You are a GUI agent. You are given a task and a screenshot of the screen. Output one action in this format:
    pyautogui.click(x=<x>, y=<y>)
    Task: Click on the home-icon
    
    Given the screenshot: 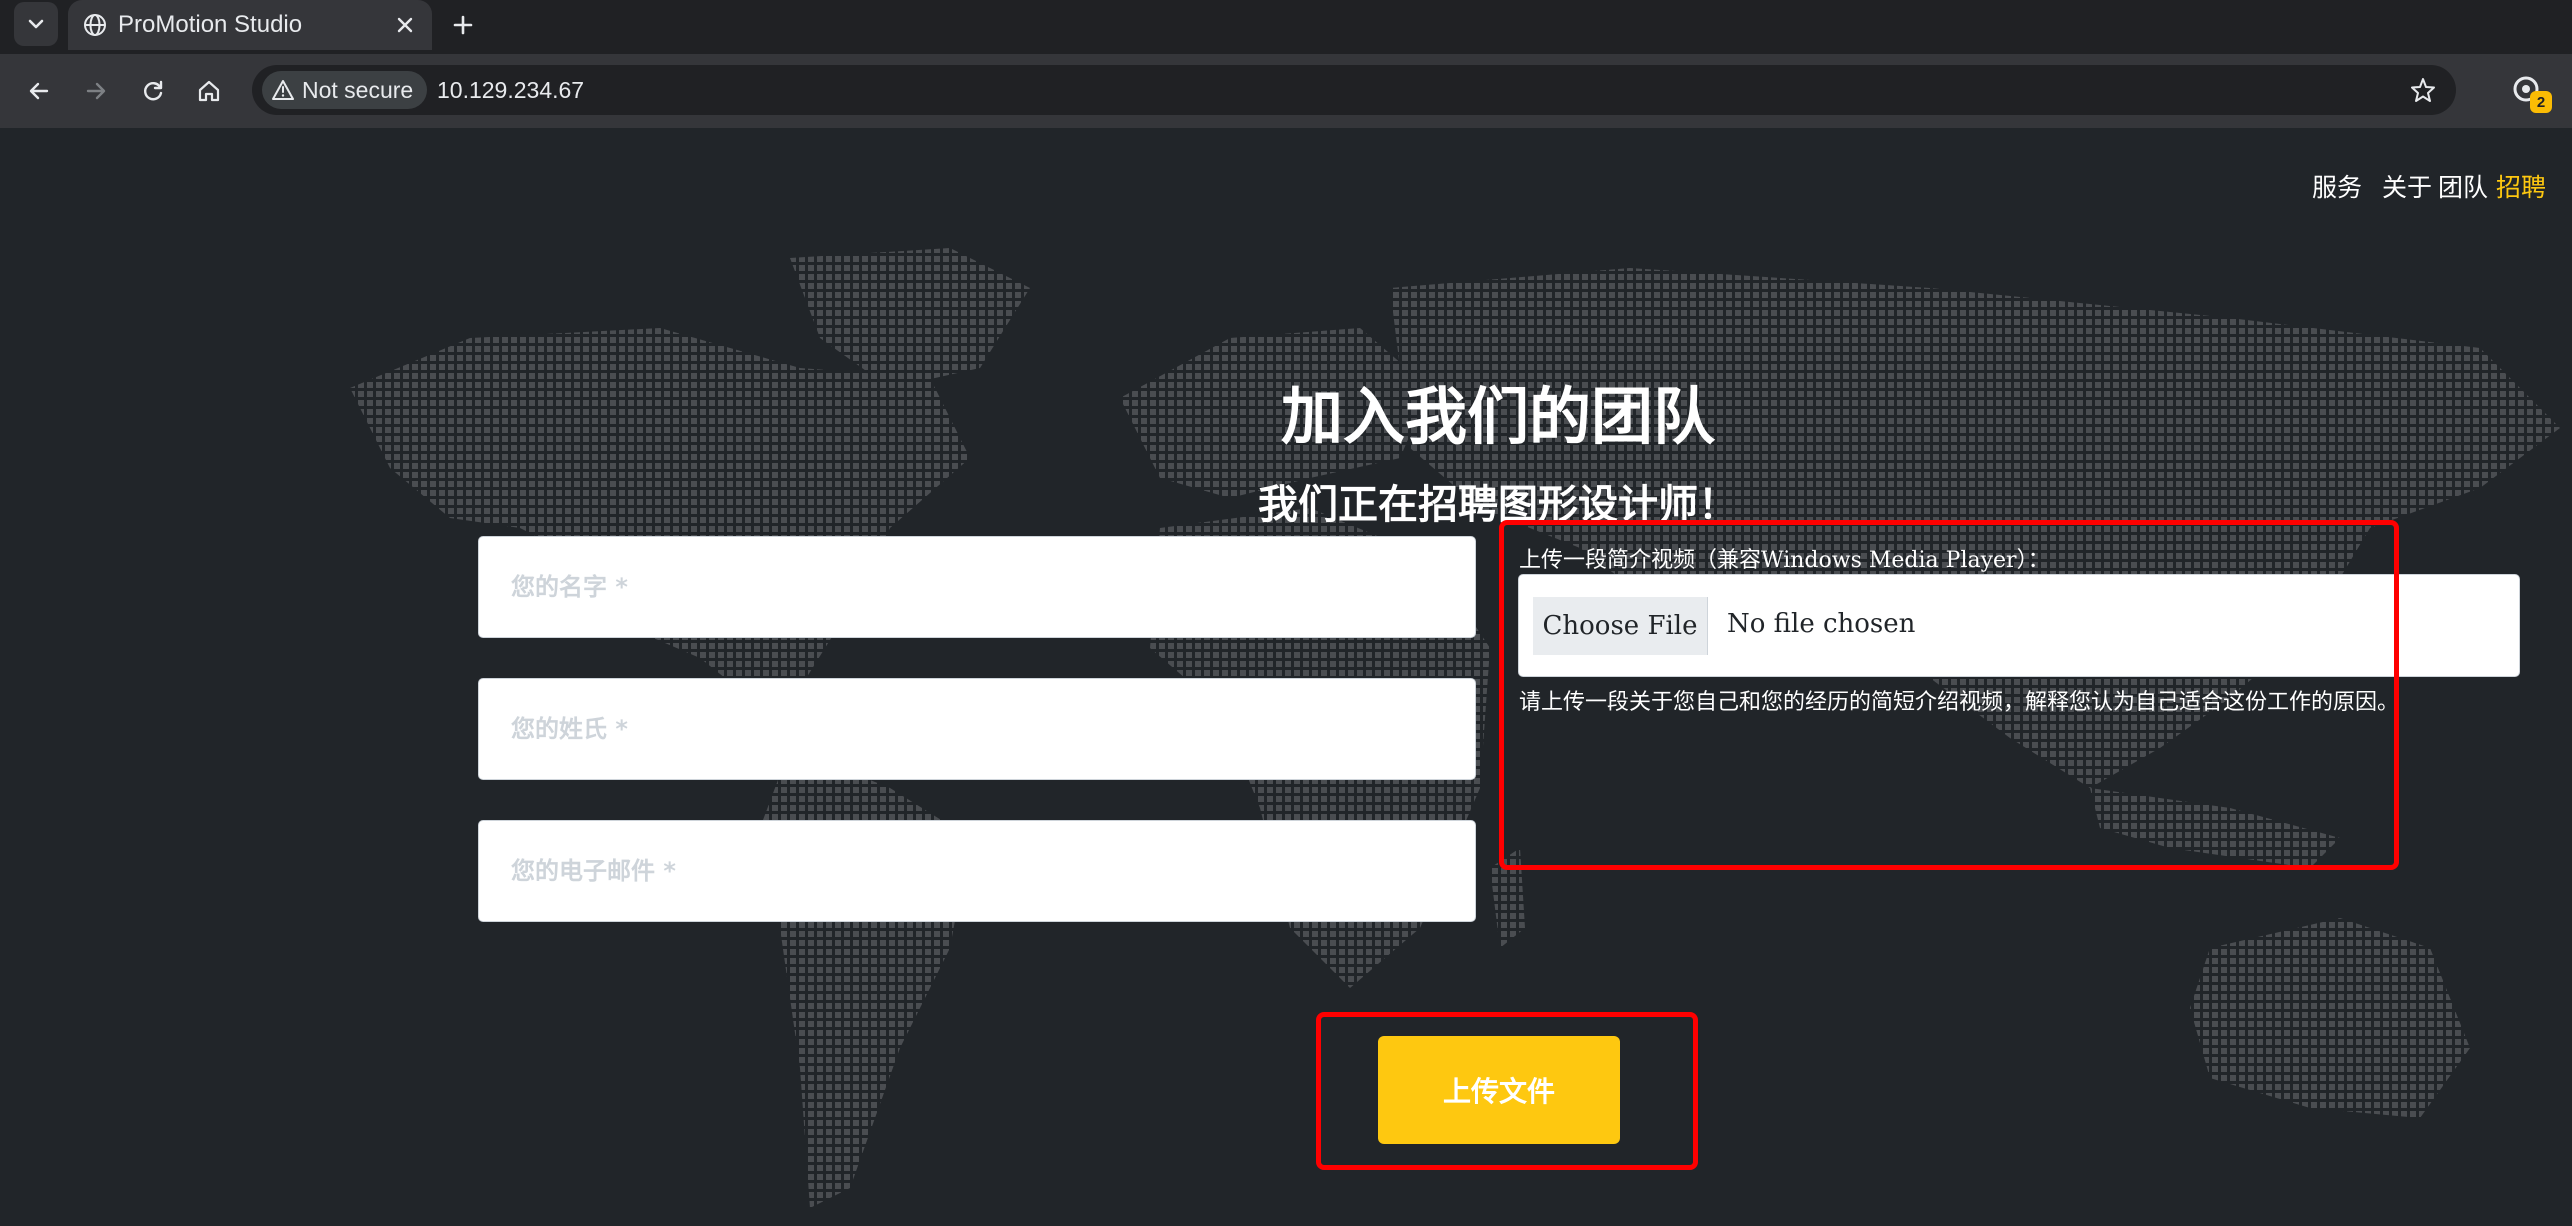 What is the action you would take?
    pyautogui.click(x=209, y=91)
    